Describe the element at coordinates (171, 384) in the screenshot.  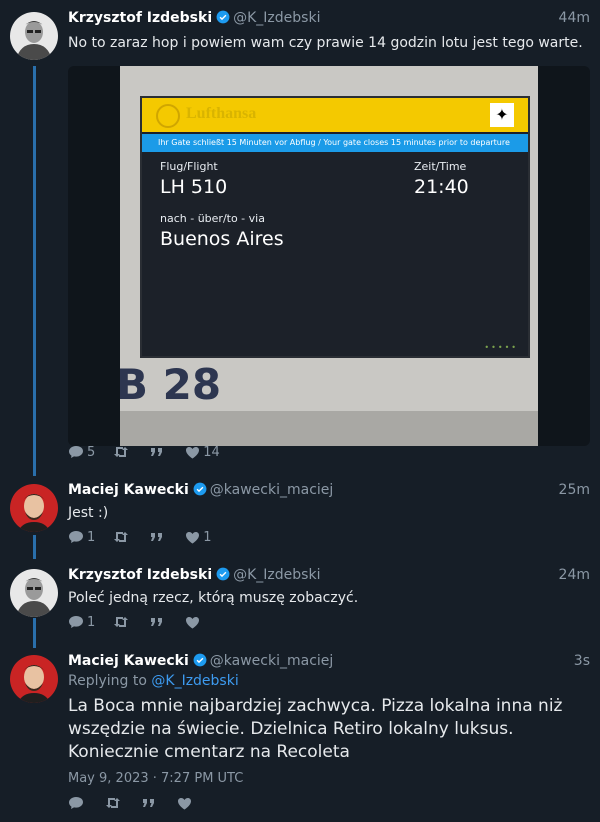
I see `gate-sign: B 28` at that location.